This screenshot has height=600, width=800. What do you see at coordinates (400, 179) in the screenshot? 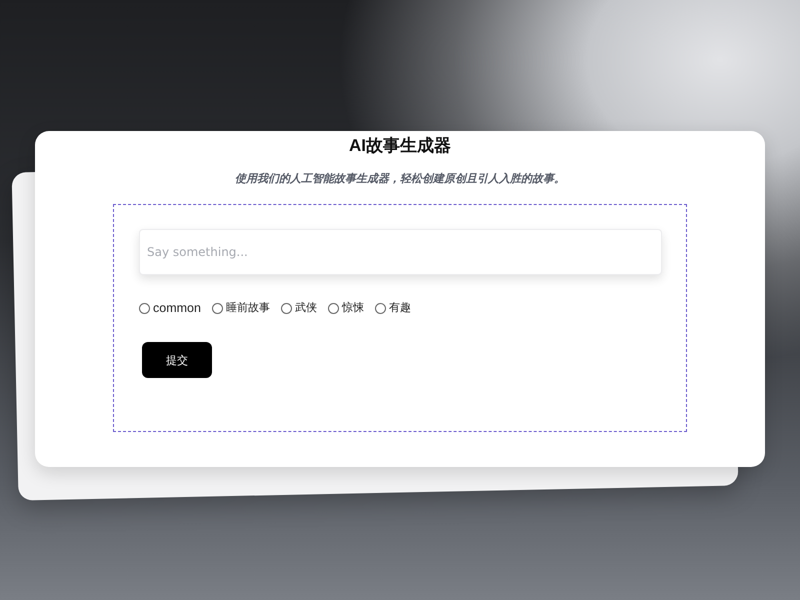
I see `subtitle: 使用我们的人工智能故事生成器，轻松创建原创且引人入胜的故事。` at bounding box center [400, 179].